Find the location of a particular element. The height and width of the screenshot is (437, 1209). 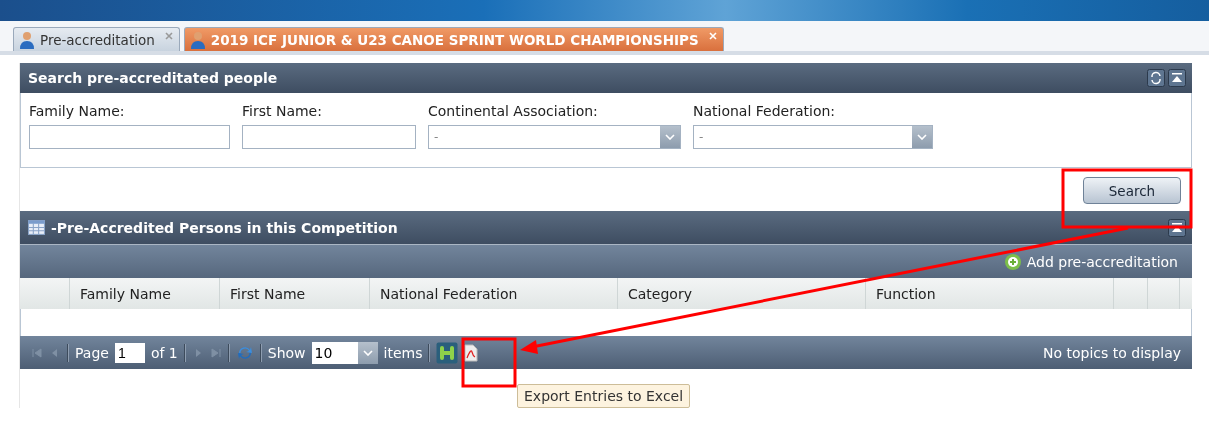

column-header: First Name is located at coordinates (295, 293).